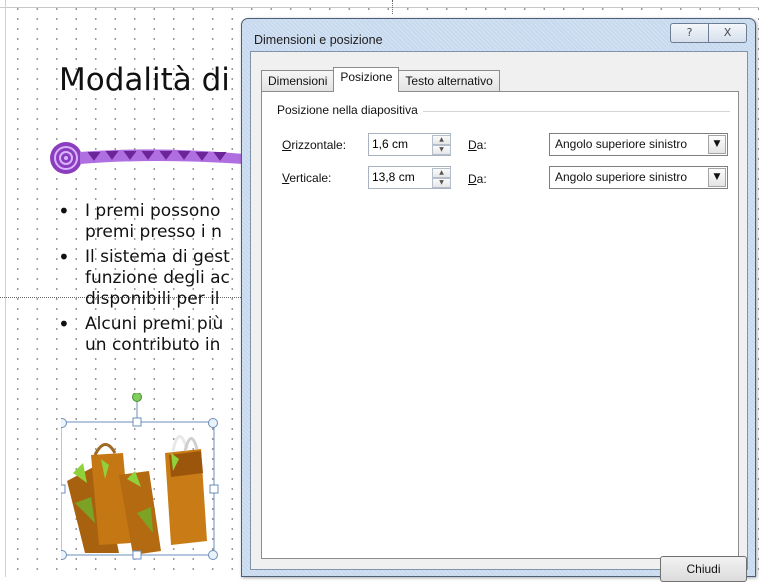 The height and width of the screenshot is (582, 759). What do you see at coordinates (703, 569) in the screenshot?
I see `chiudi-button: Chiudi` at bounding box center [703, 569].